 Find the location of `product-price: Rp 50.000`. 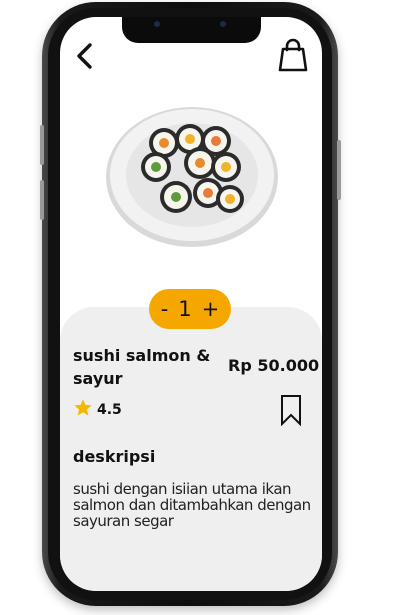

product-price: Rp 50.000 is located at coordinates (274, 365).